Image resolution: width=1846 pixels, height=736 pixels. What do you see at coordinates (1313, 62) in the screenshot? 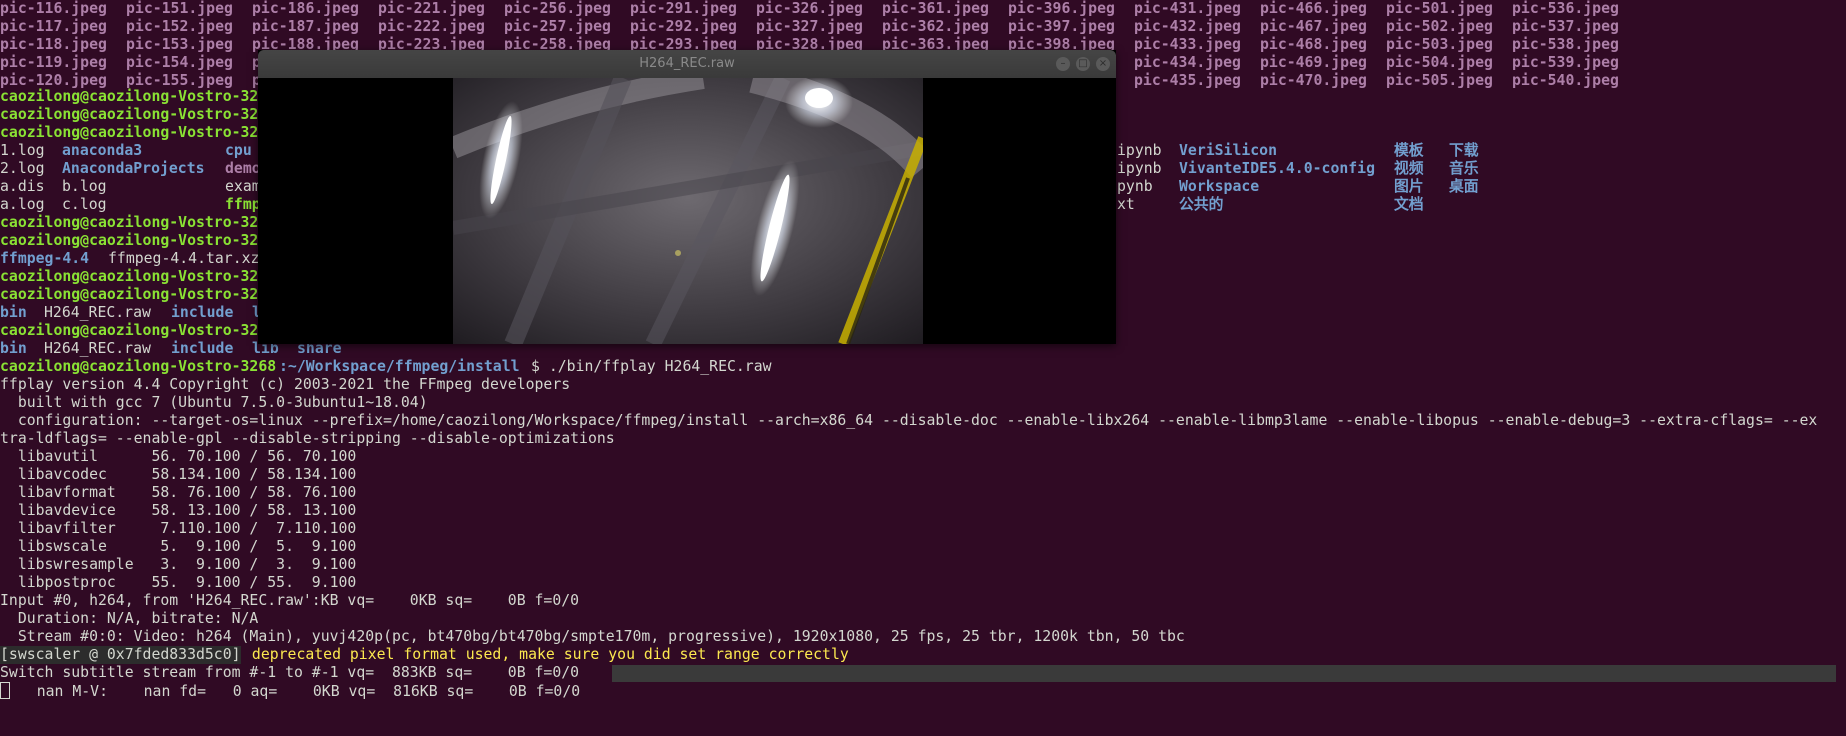
I see `image-file-entry: pic-469.jpeg` at bounding box center [1313, 62].